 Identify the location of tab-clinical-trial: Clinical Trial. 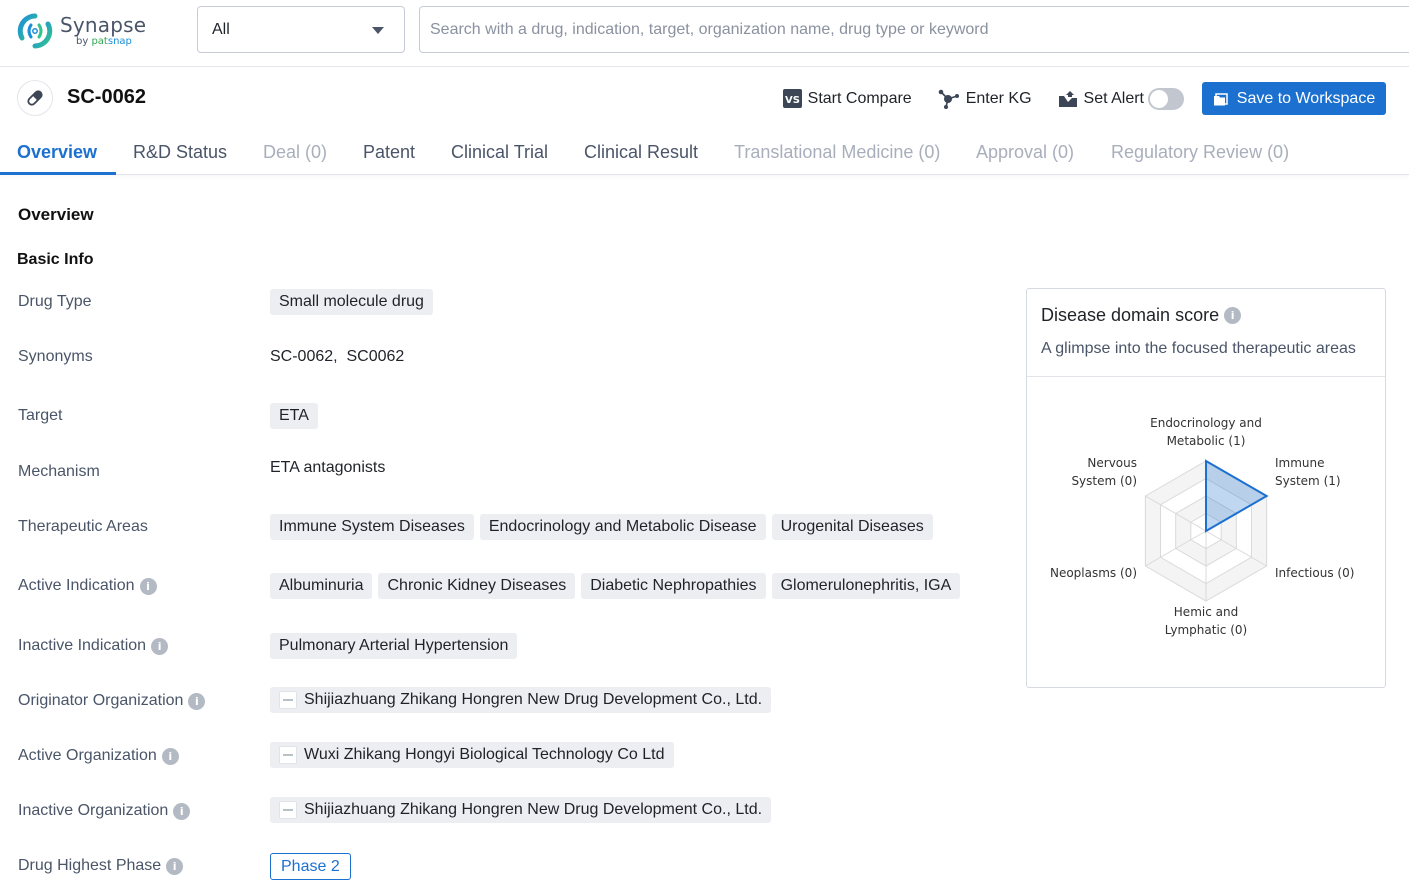
(499, 152).